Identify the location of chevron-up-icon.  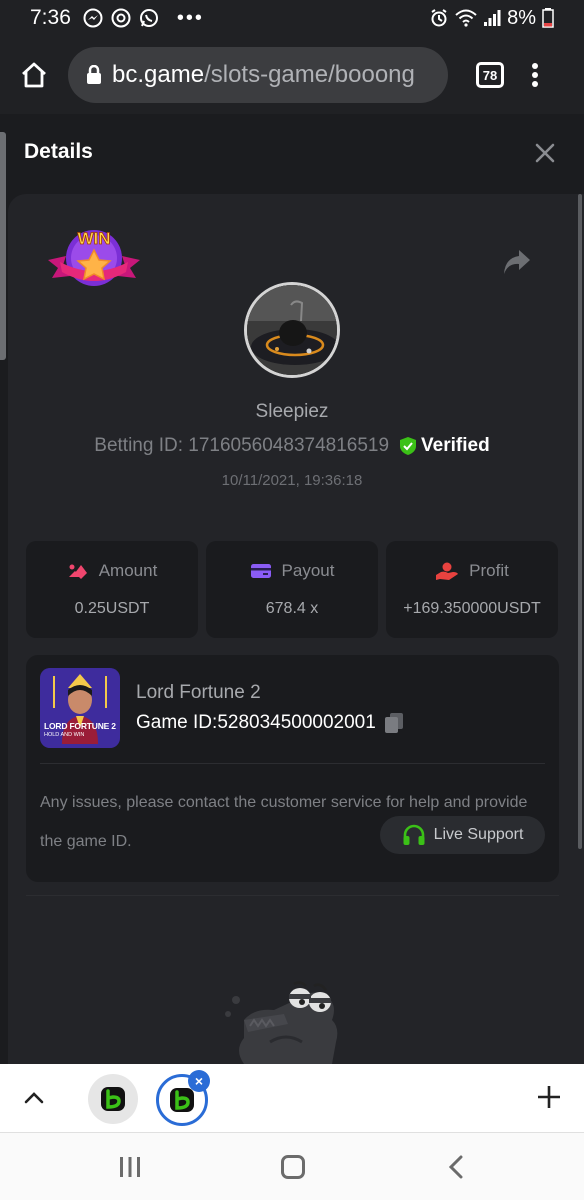
(34, 1098).